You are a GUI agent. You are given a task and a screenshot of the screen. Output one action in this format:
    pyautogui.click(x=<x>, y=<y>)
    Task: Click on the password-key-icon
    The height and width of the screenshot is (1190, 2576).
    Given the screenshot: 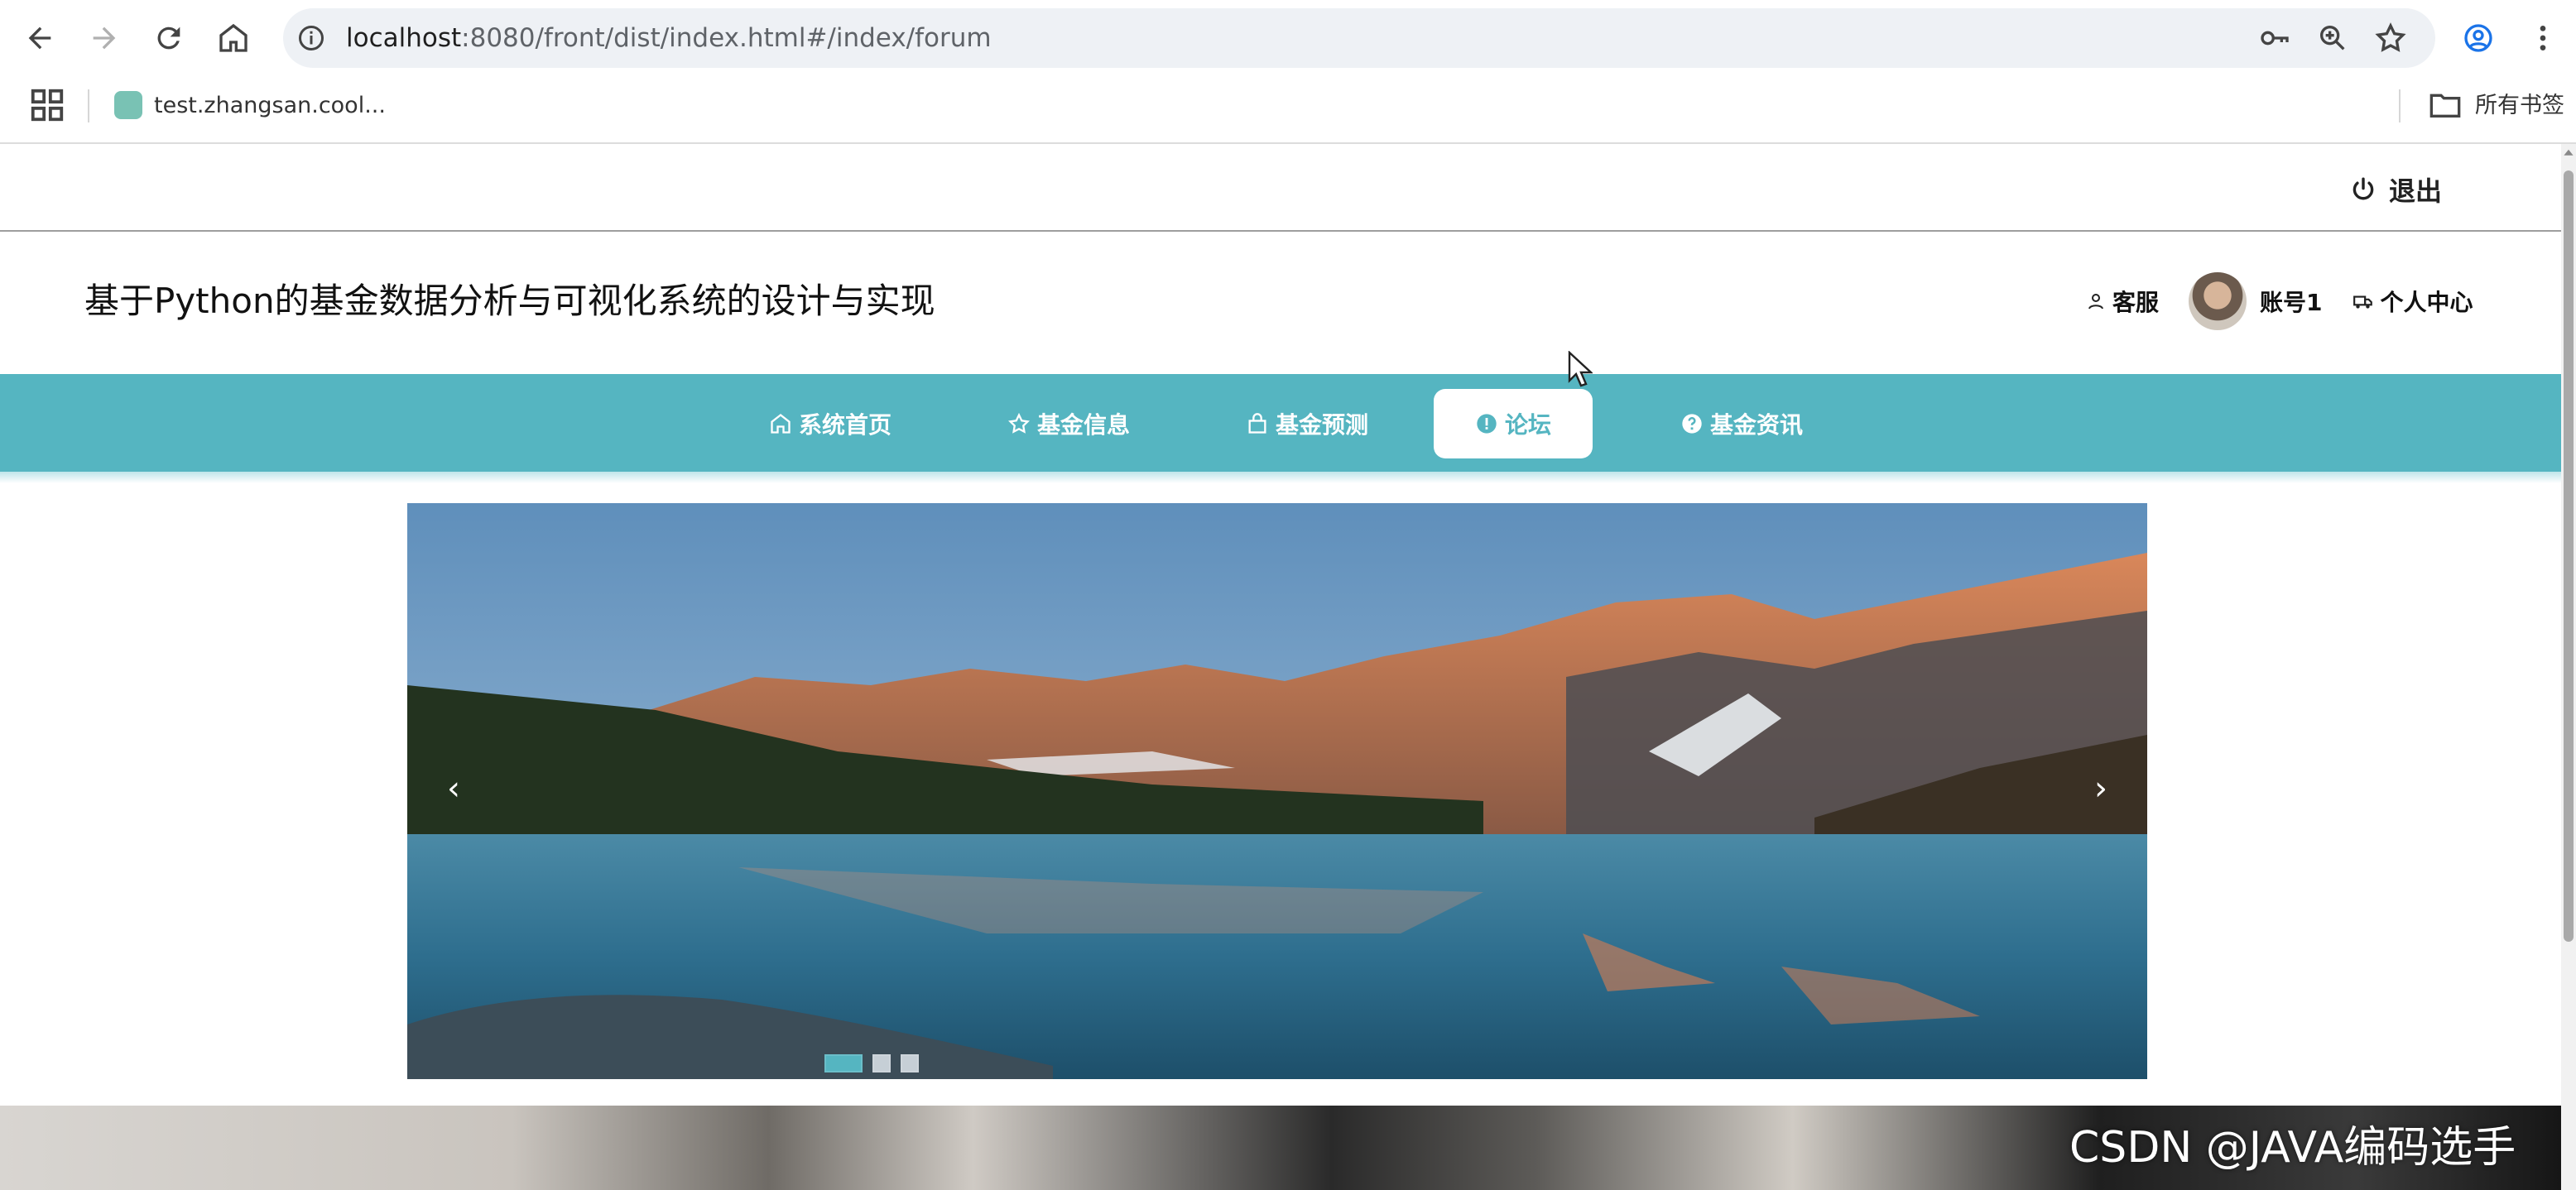 What is the action you would take?
    pyautogui.click(x=2274, y=38)
    